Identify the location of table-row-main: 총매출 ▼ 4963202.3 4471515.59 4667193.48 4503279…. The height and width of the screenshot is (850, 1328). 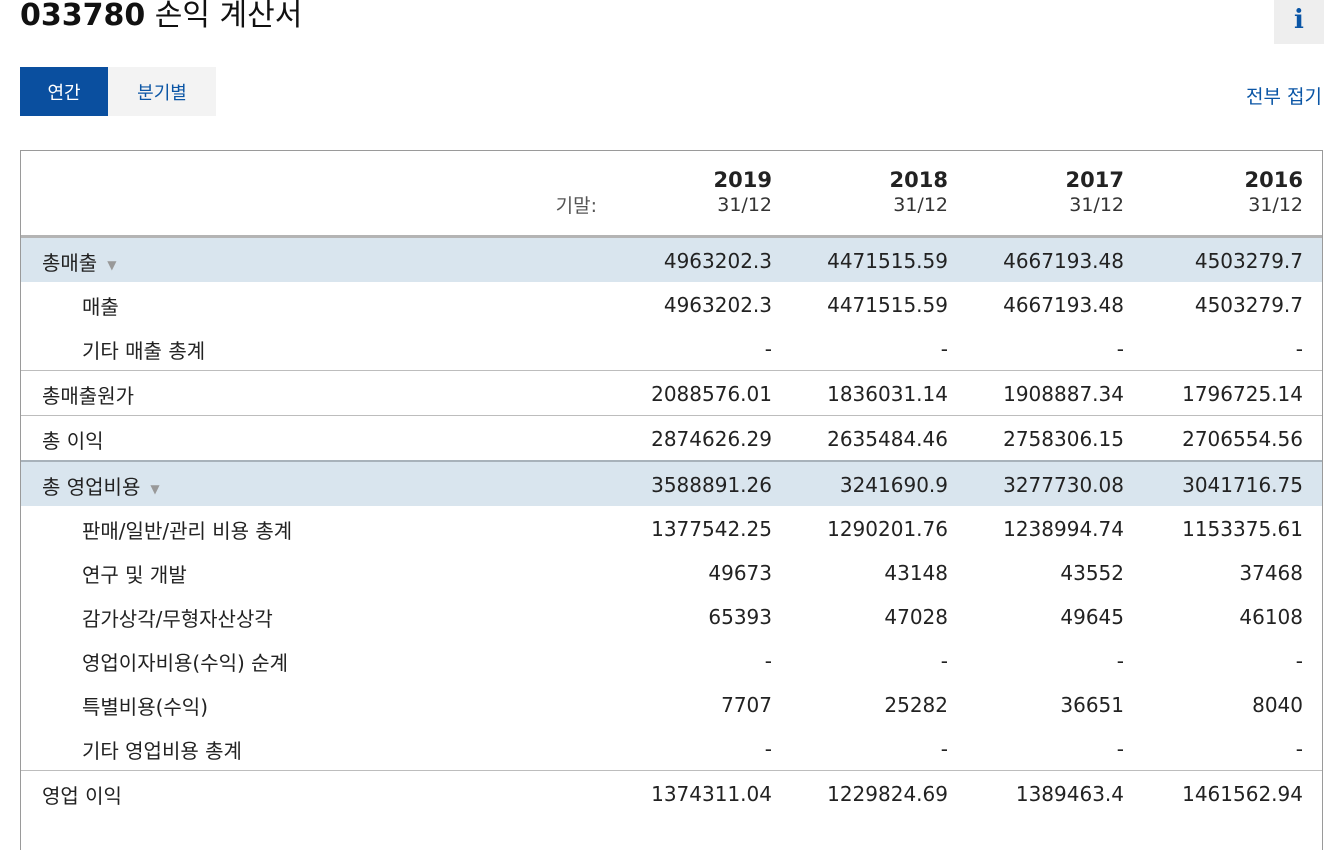
(671, 260).